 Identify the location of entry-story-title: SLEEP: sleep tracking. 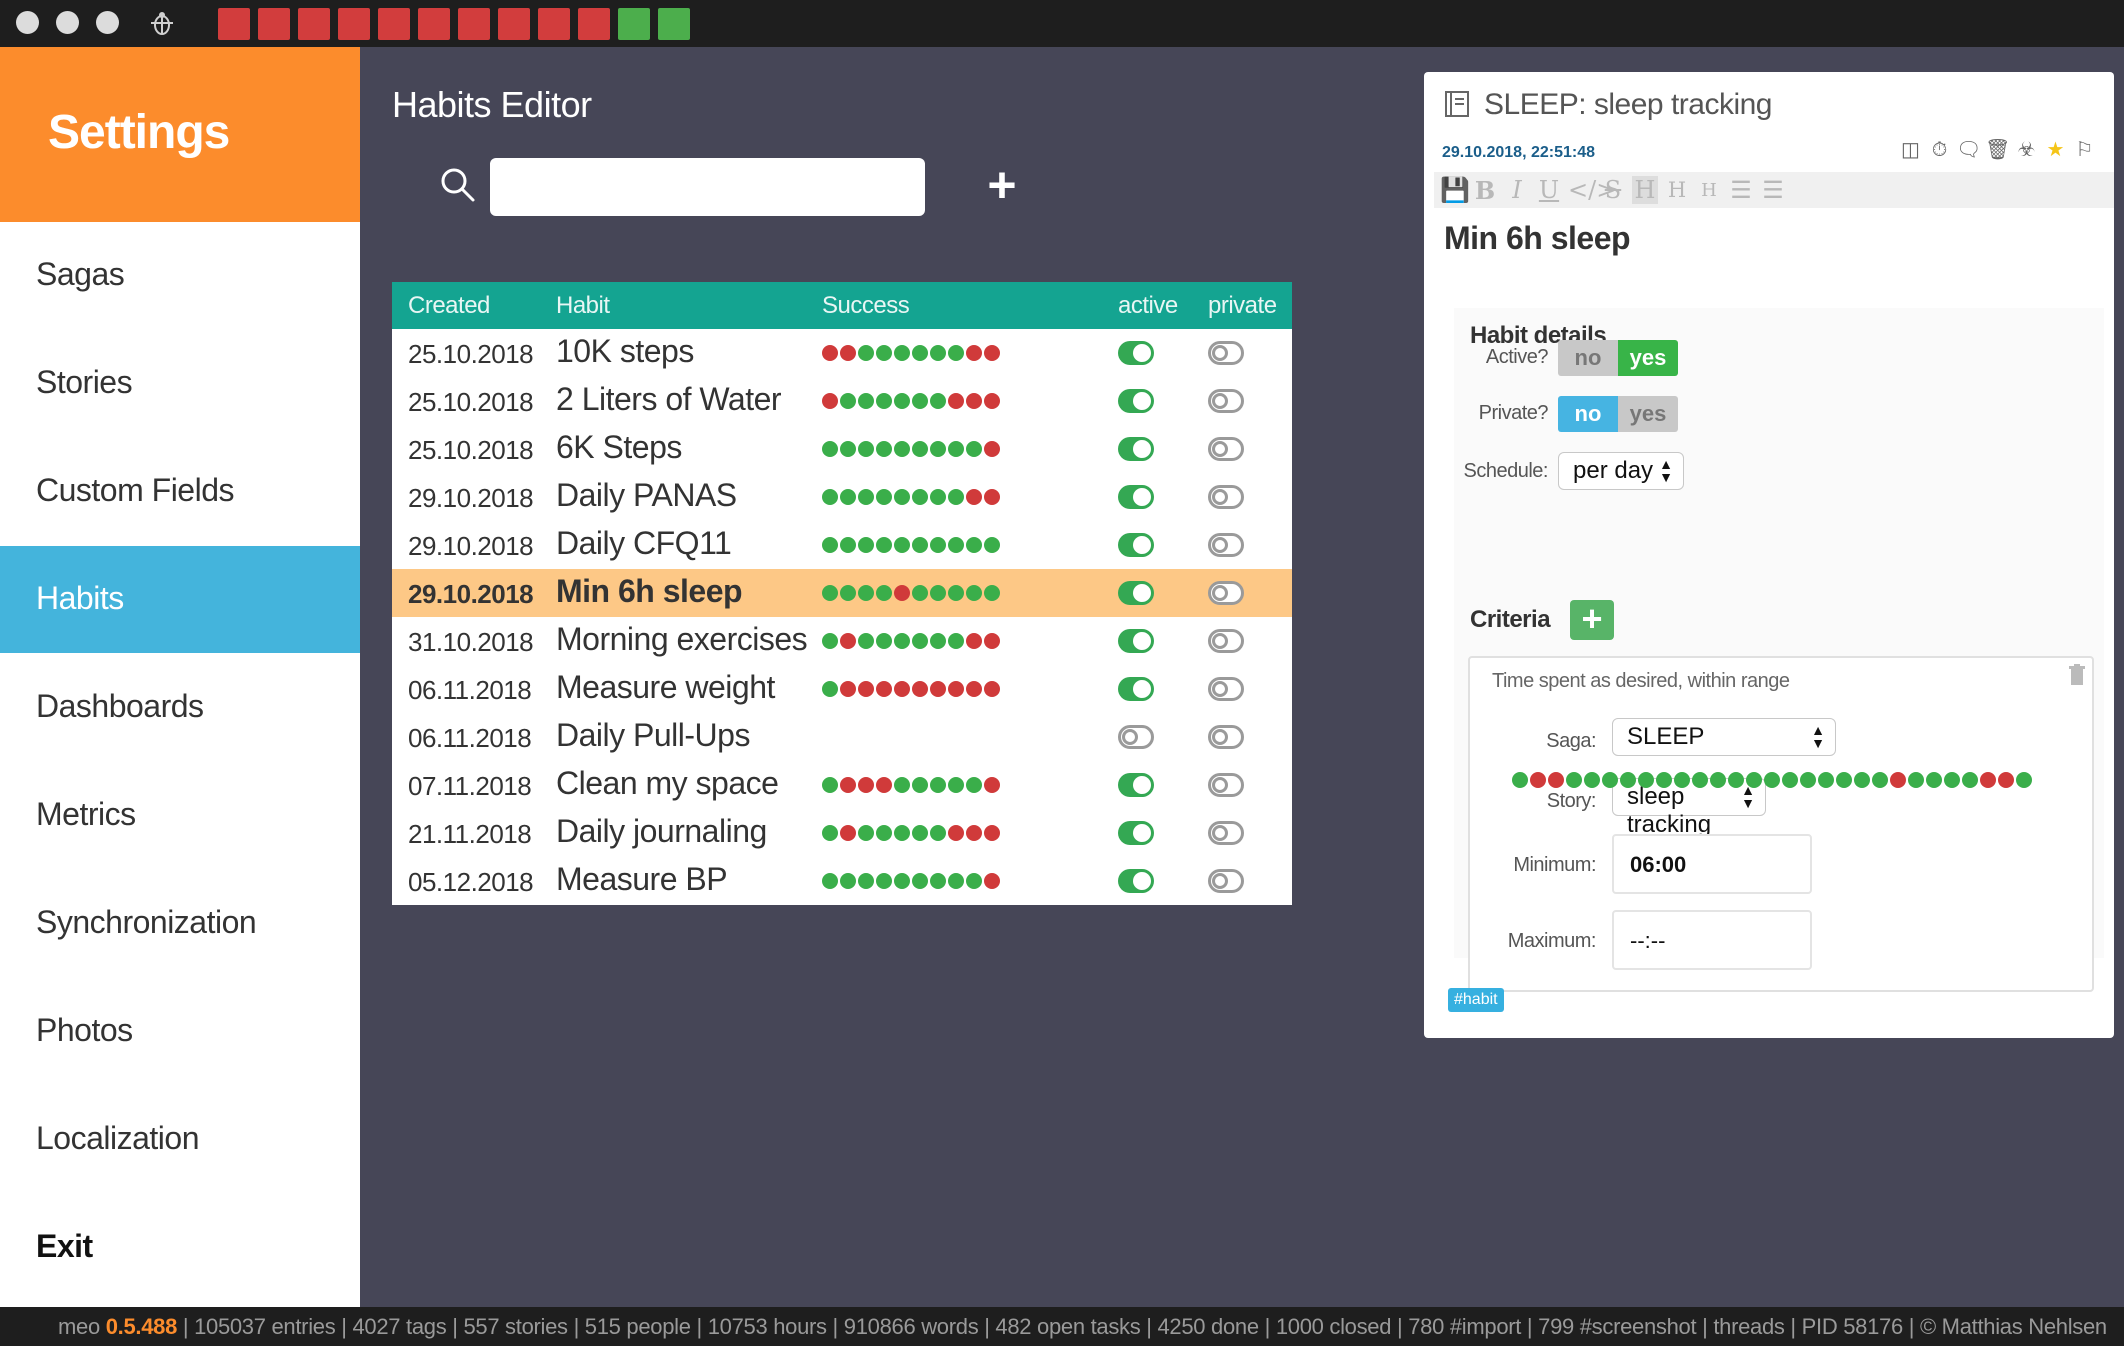
(1628, 105).